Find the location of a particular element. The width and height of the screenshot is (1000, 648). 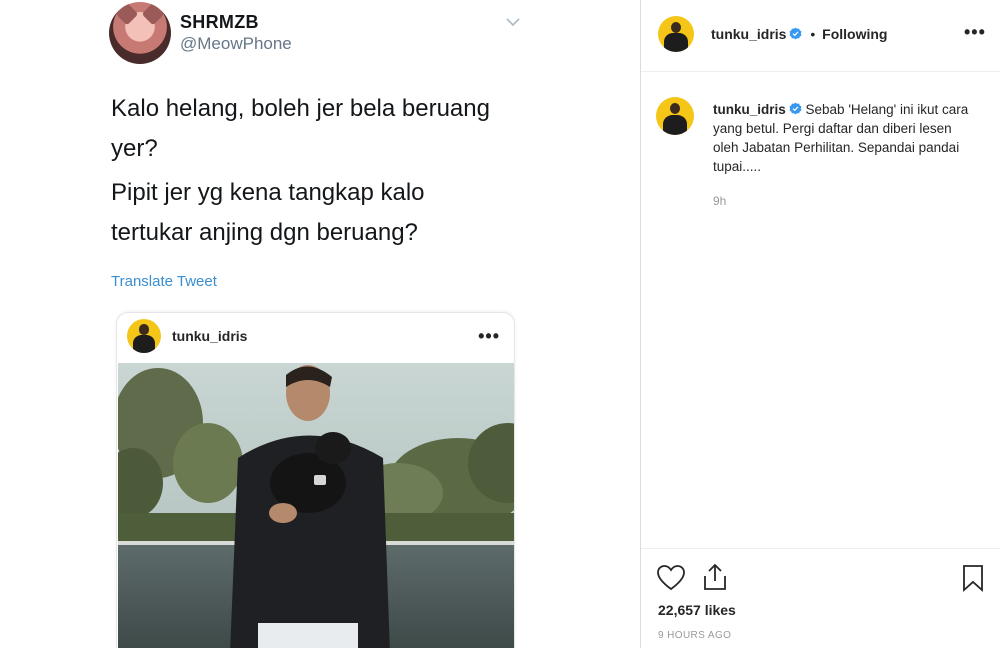

caption-timestamp: 9h is located at coordinates (719, 201).